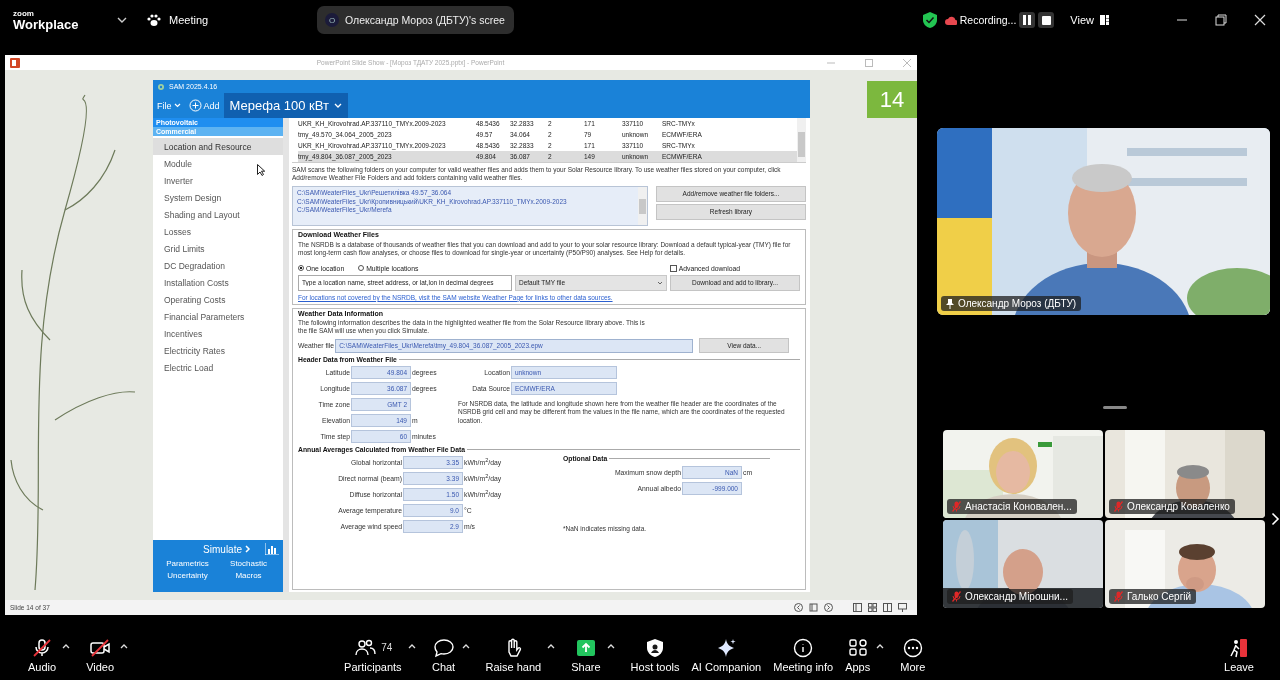 The height and width of the screenshot is (680, 1280). Describe the element at coordinates (218, 248) in the screenshot. I see `sidebar-item: Grid Limits` at that location.